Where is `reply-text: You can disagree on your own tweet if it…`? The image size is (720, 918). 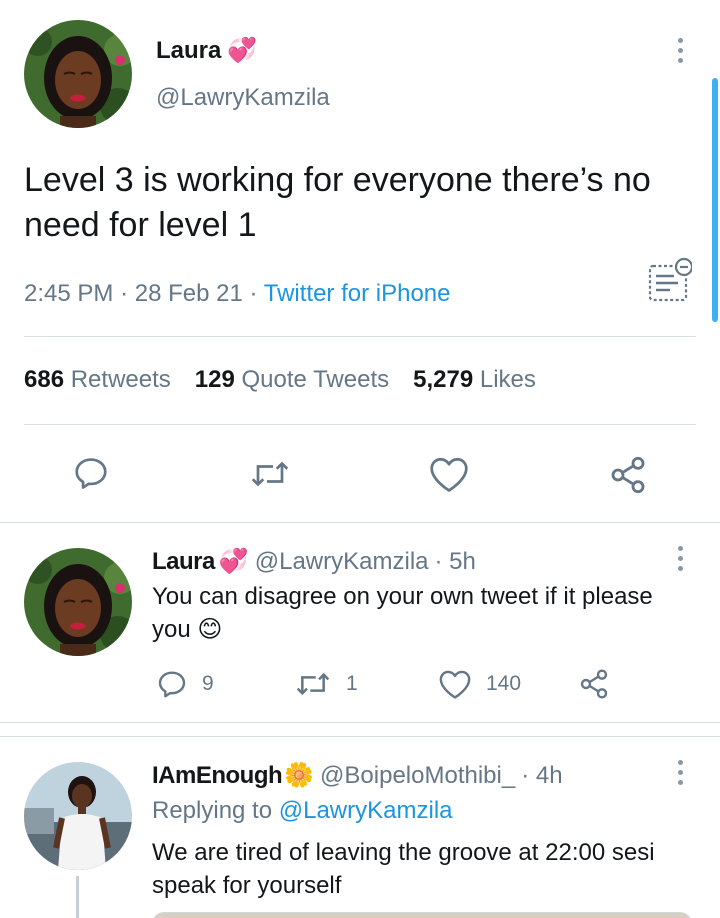
reply-text: You can disagree on your own tweet if it… is located at coordinates (402, 613).